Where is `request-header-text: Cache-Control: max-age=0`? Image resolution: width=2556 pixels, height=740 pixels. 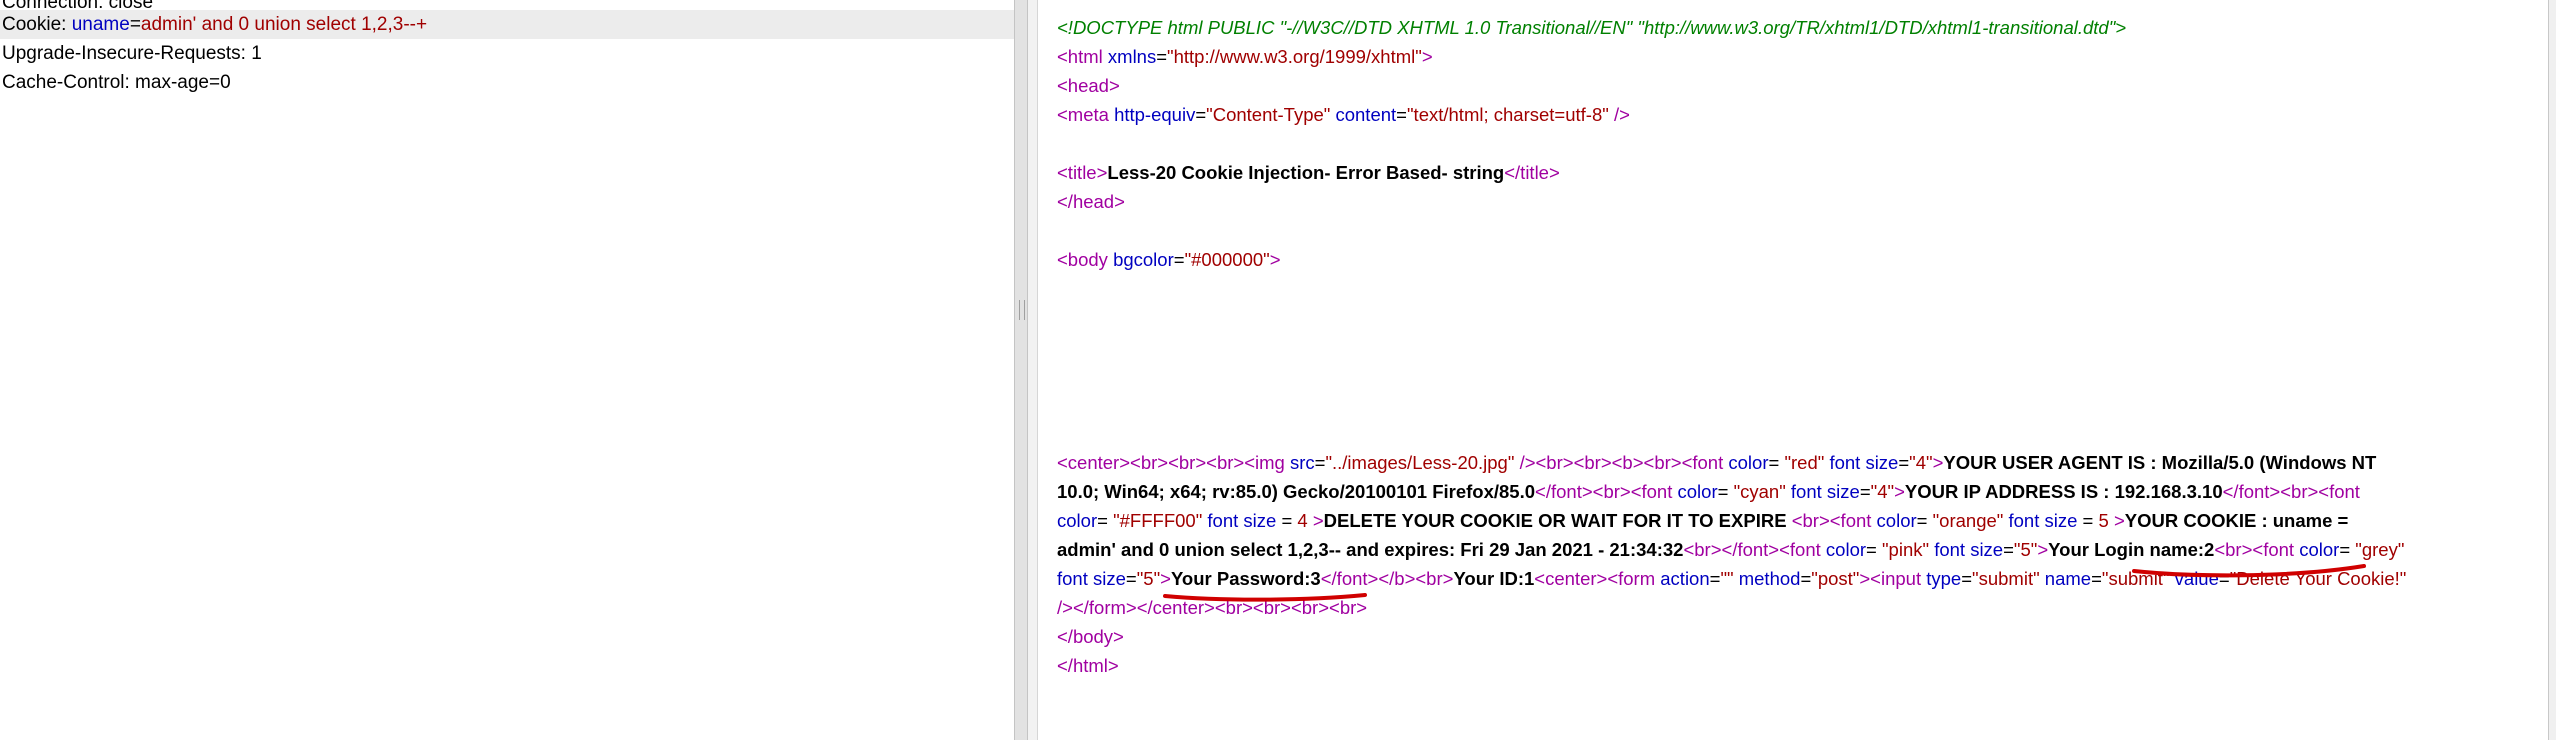
request-header-text: Cache-Control: max-age=0 is located at coordinates (116, 82).